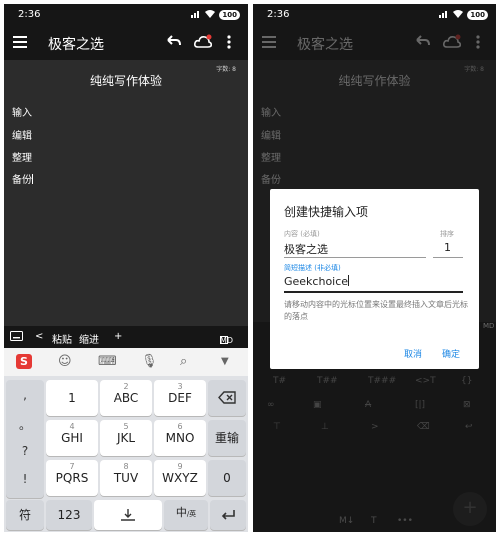  I want to click on backspace-key, so click(227, 398).